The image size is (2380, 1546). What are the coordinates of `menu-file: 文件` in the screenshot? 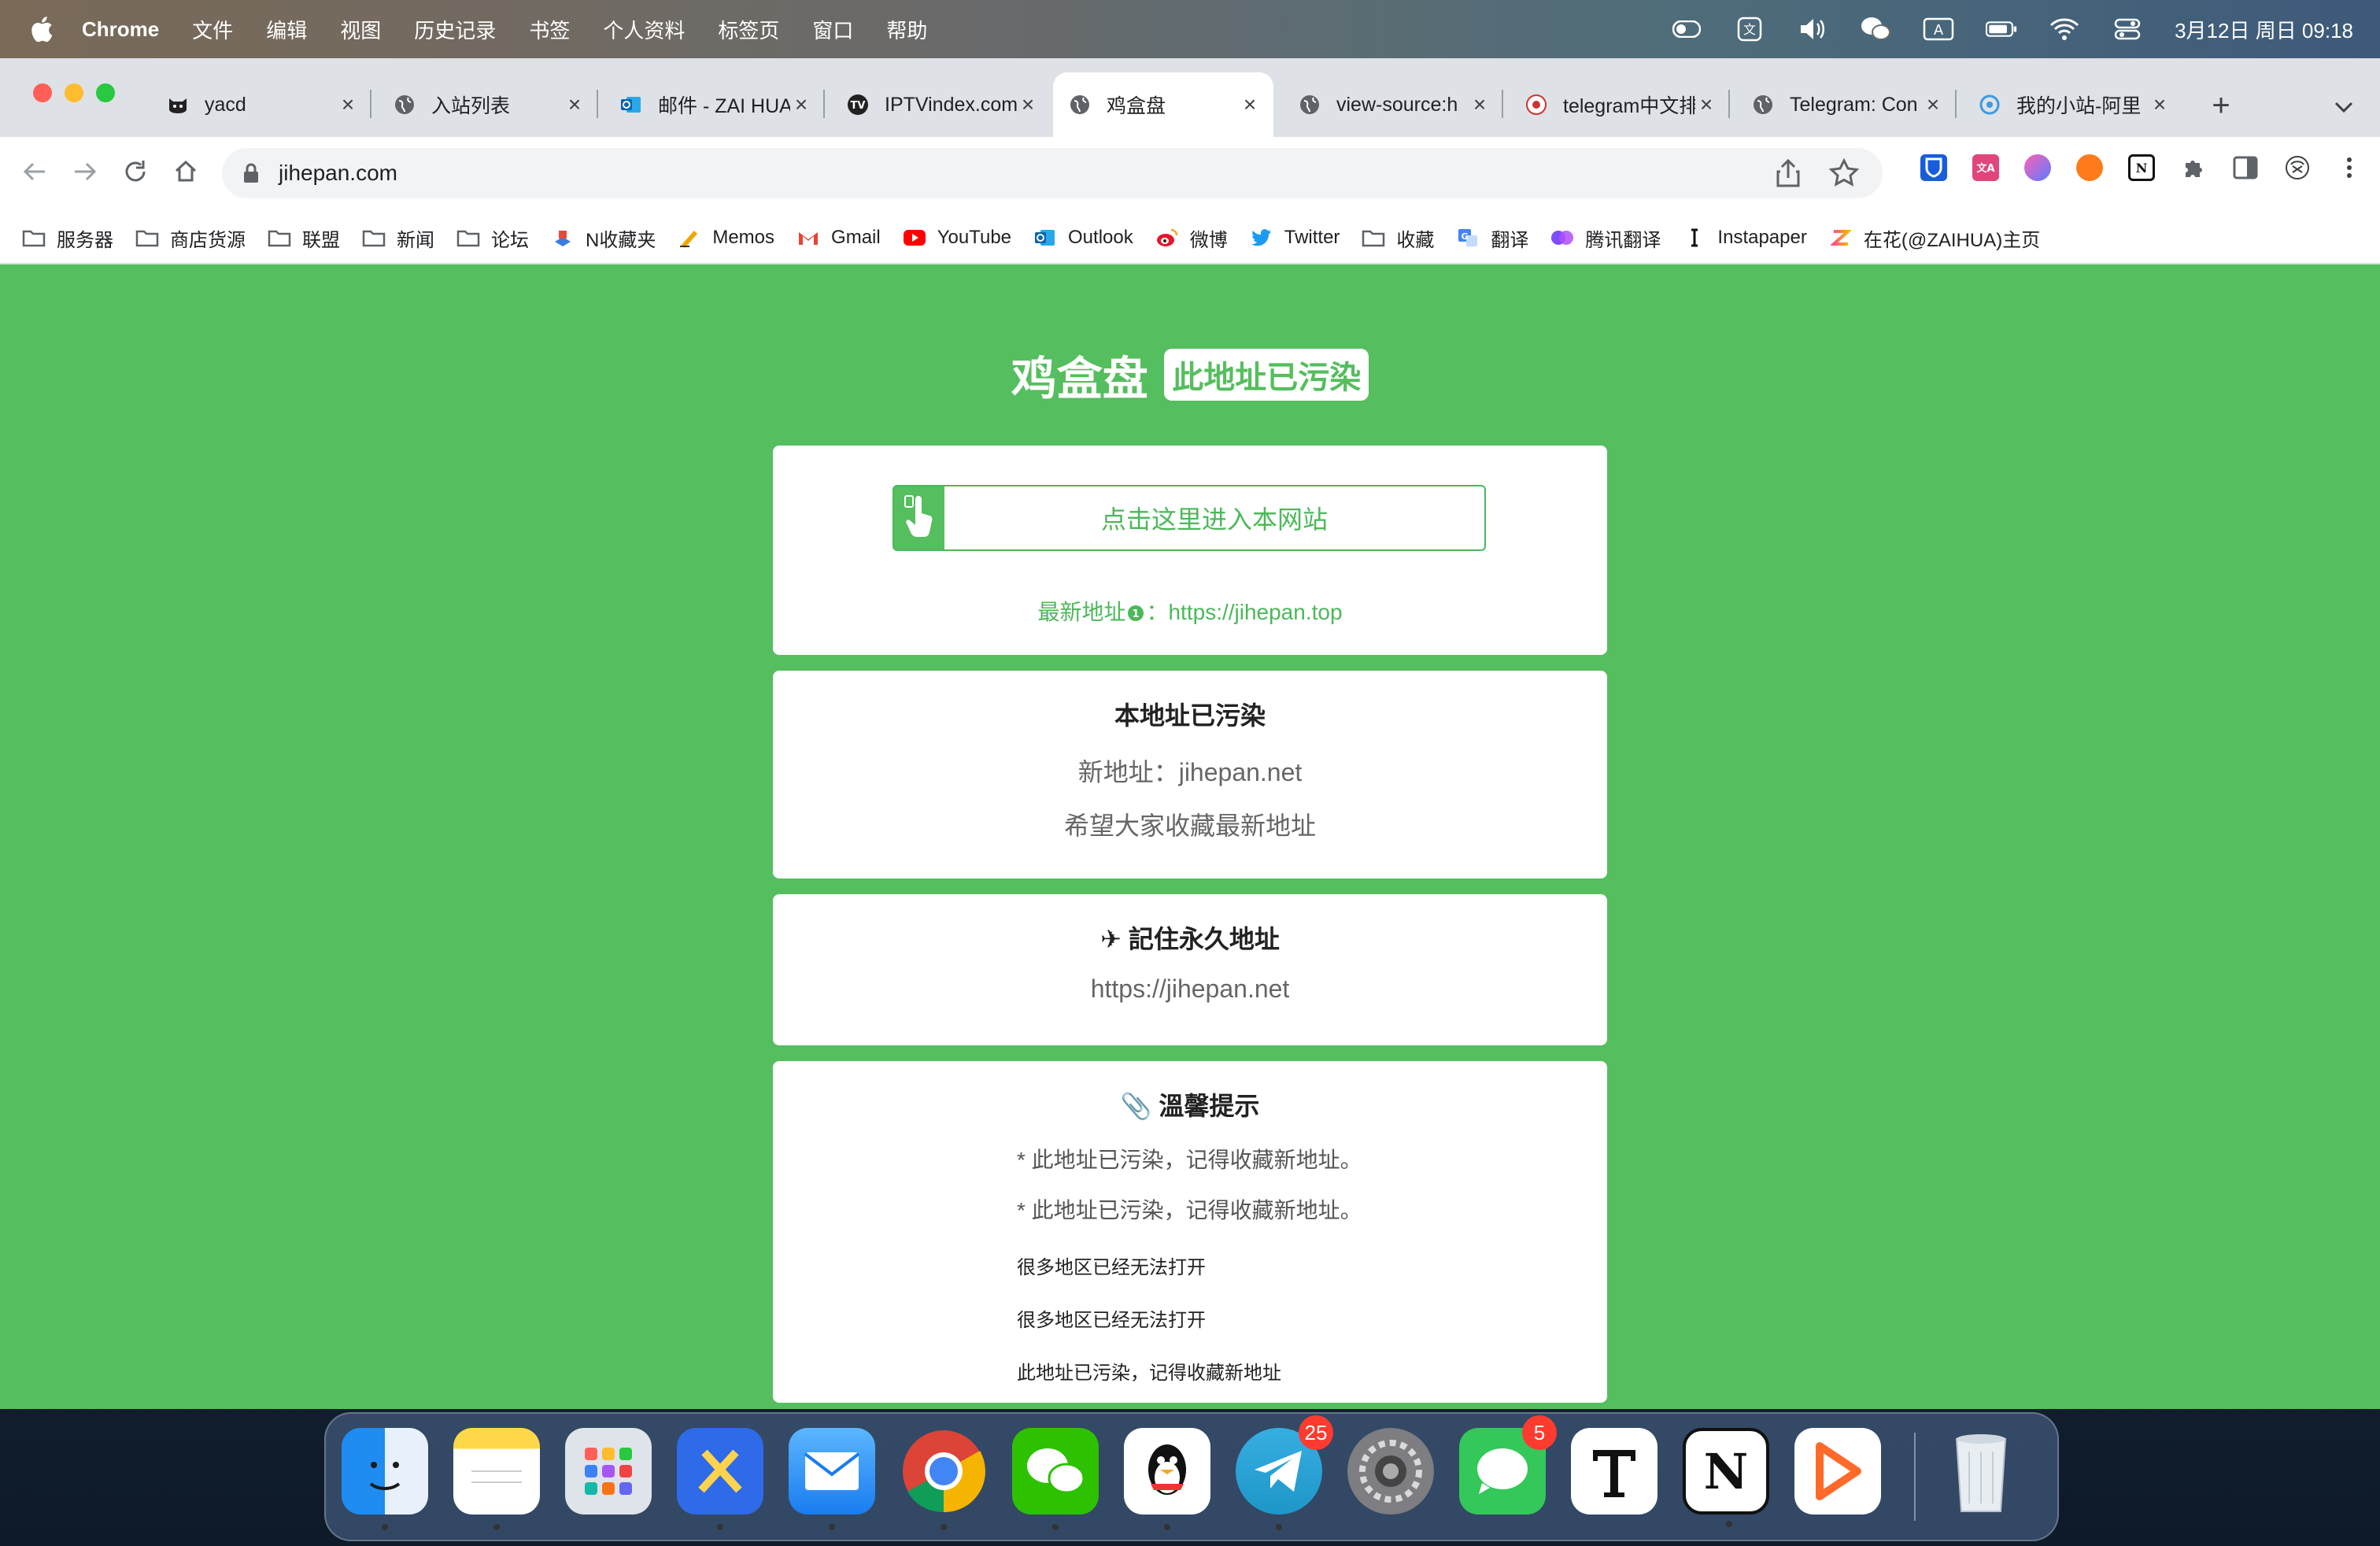 It's located at (213, 29).